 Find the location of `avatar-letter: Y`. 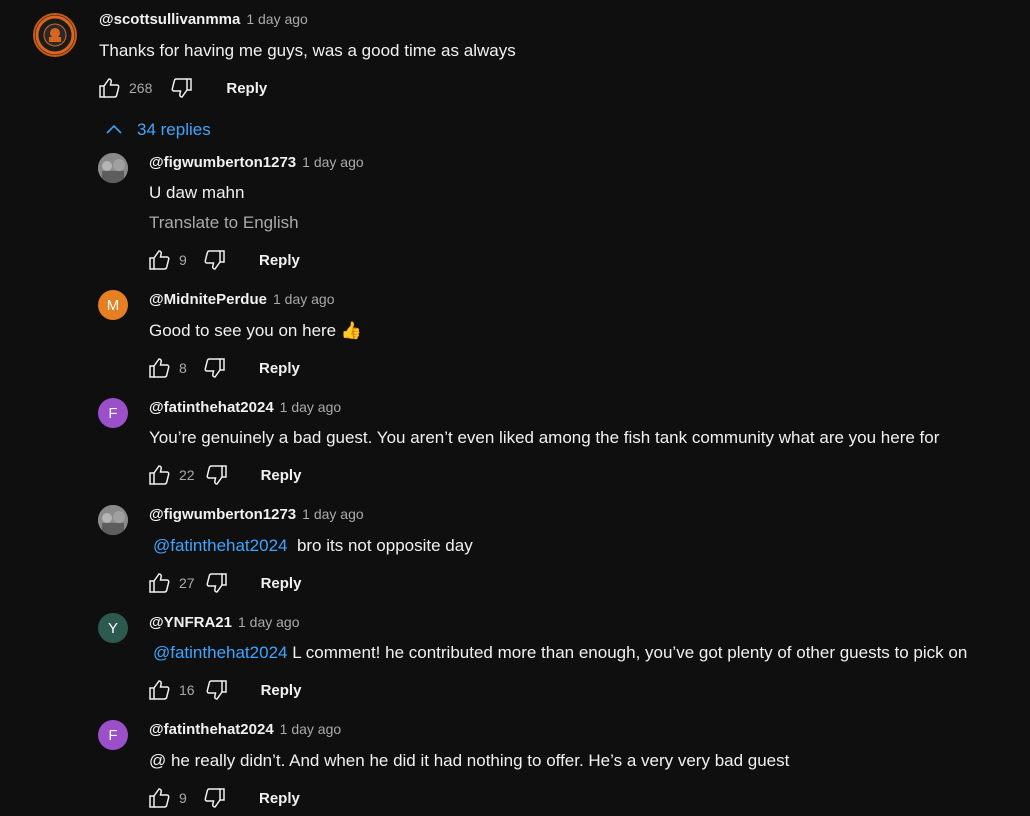

avatar-letter: Y is located at coordinates (112, 628).